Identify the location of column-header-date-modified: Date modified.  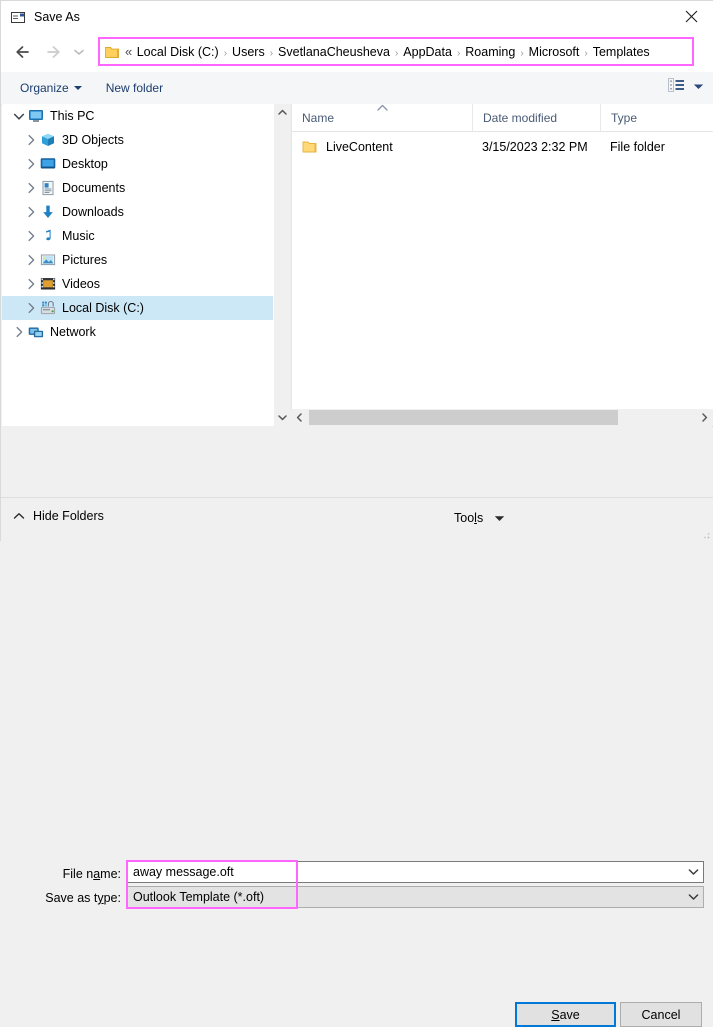
(536, 117).